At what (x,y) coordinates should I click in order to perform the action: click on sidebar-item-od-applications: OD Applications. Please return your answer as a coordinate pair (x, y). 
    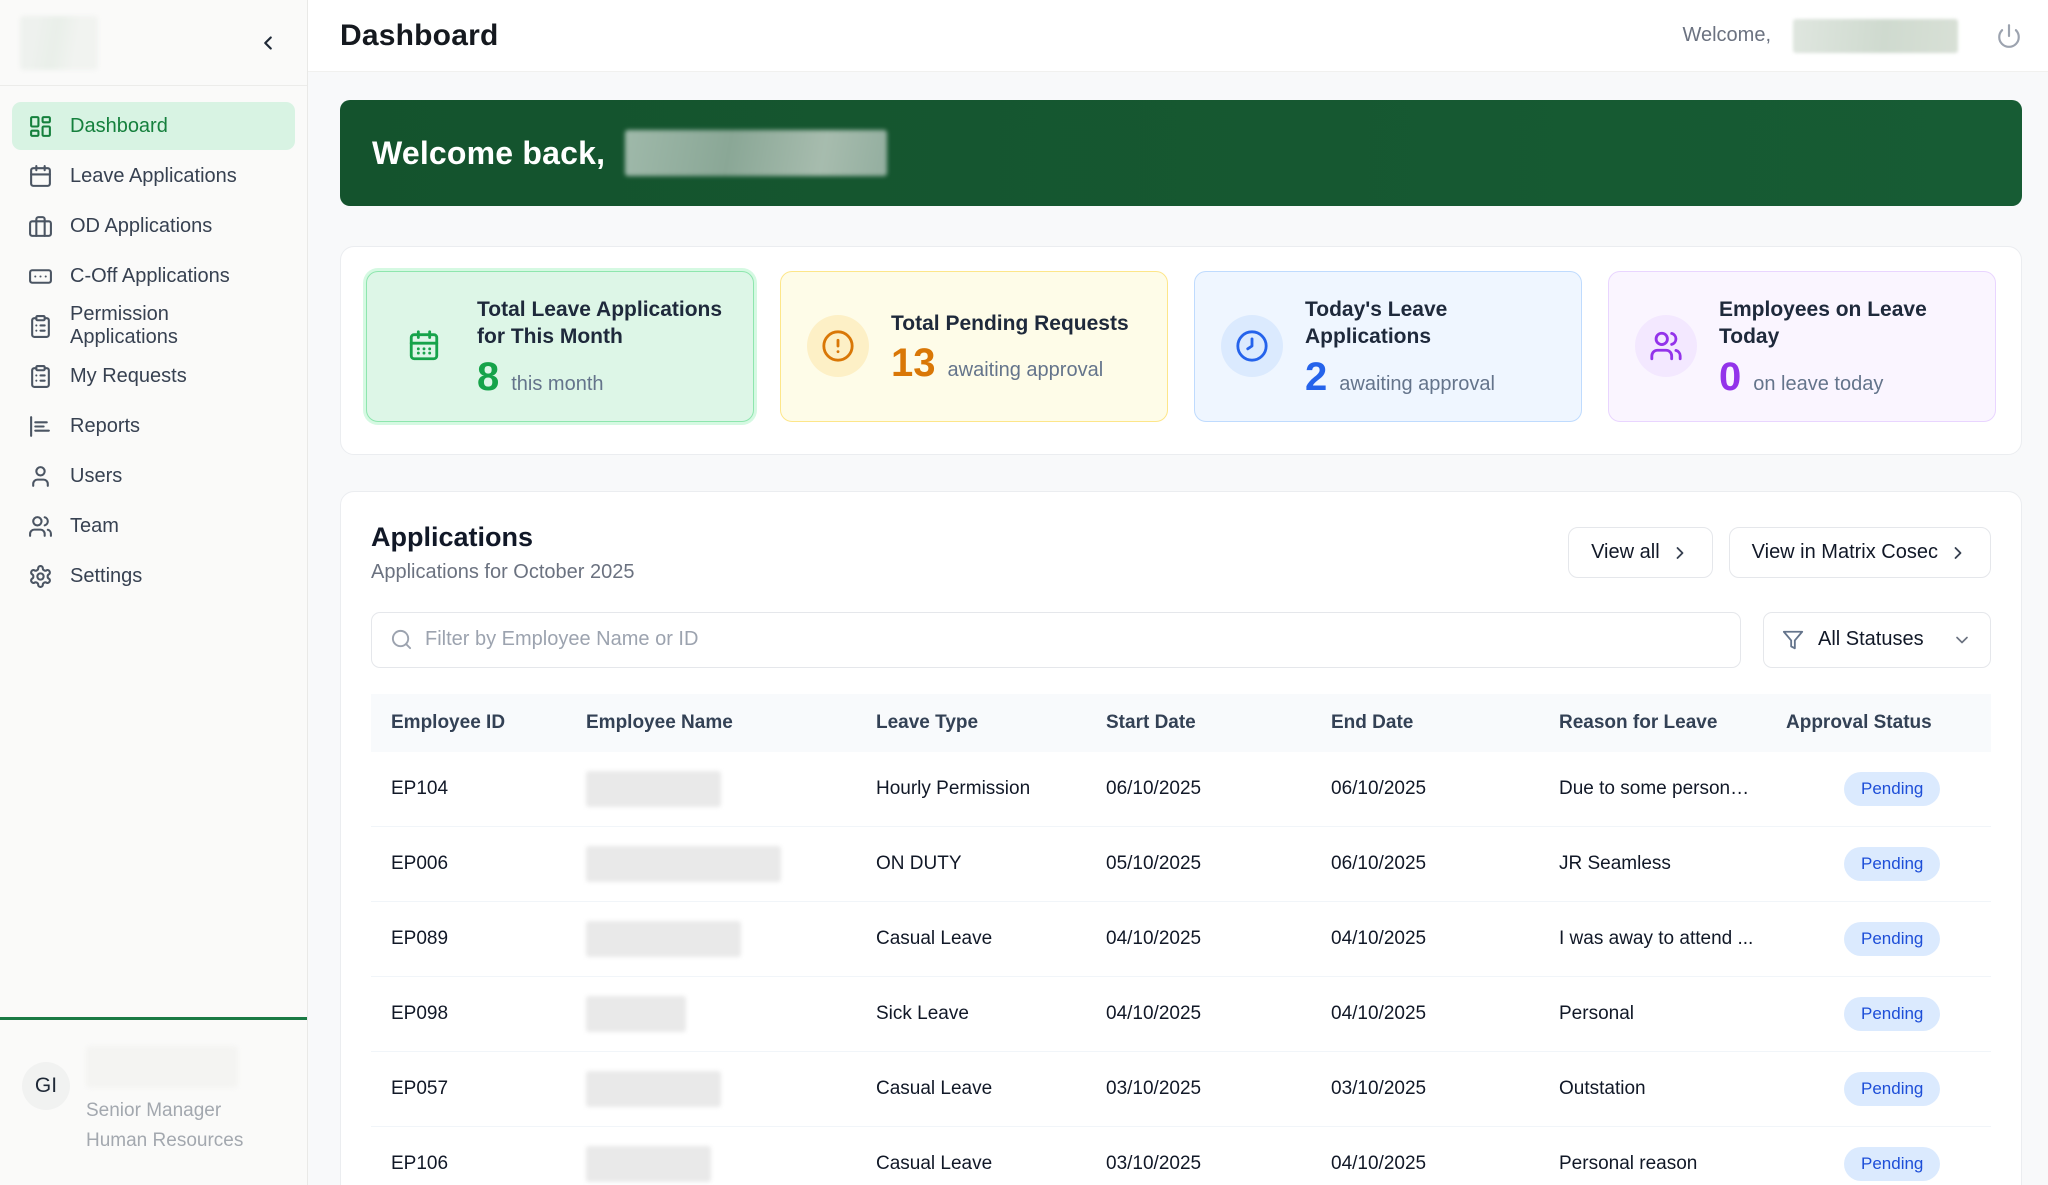
    Looking at the image, I should click on (153, 226).